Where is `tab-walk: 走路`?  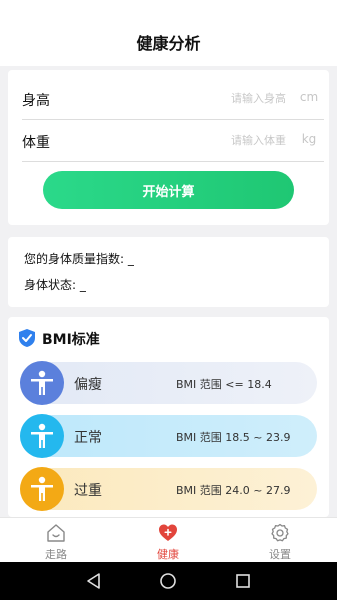 tab-walk: 走路 is located at coordinates (56, 540).